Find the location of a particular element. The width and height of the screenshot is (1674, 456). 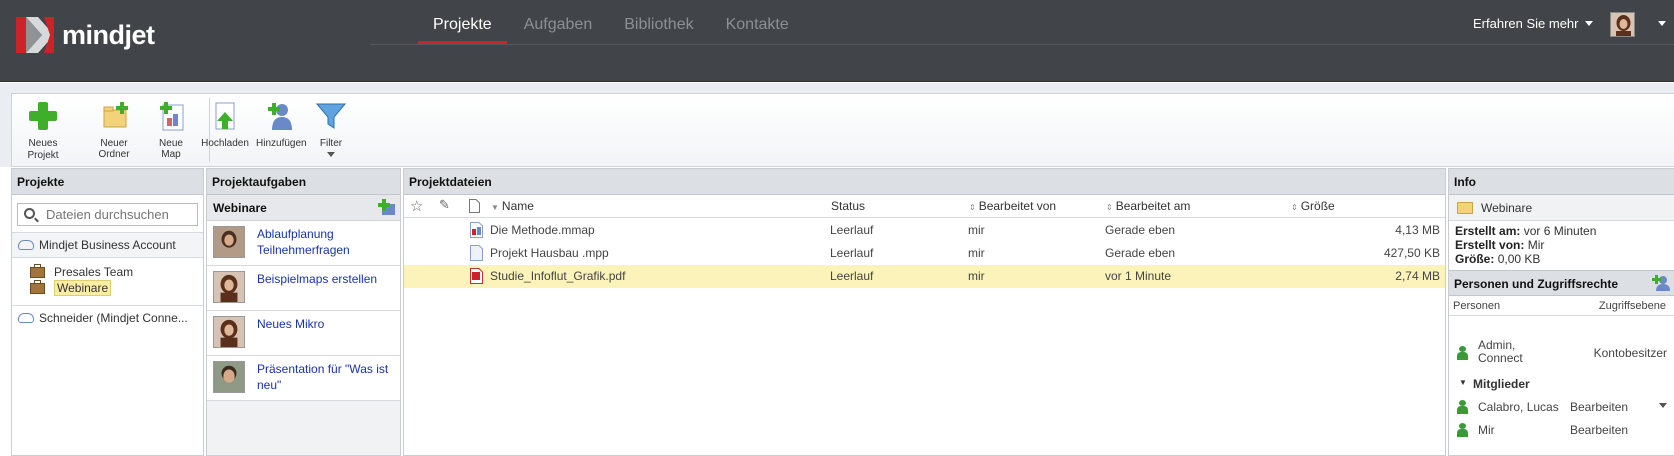

mindmap-icon is located at coordinates (476, 230).